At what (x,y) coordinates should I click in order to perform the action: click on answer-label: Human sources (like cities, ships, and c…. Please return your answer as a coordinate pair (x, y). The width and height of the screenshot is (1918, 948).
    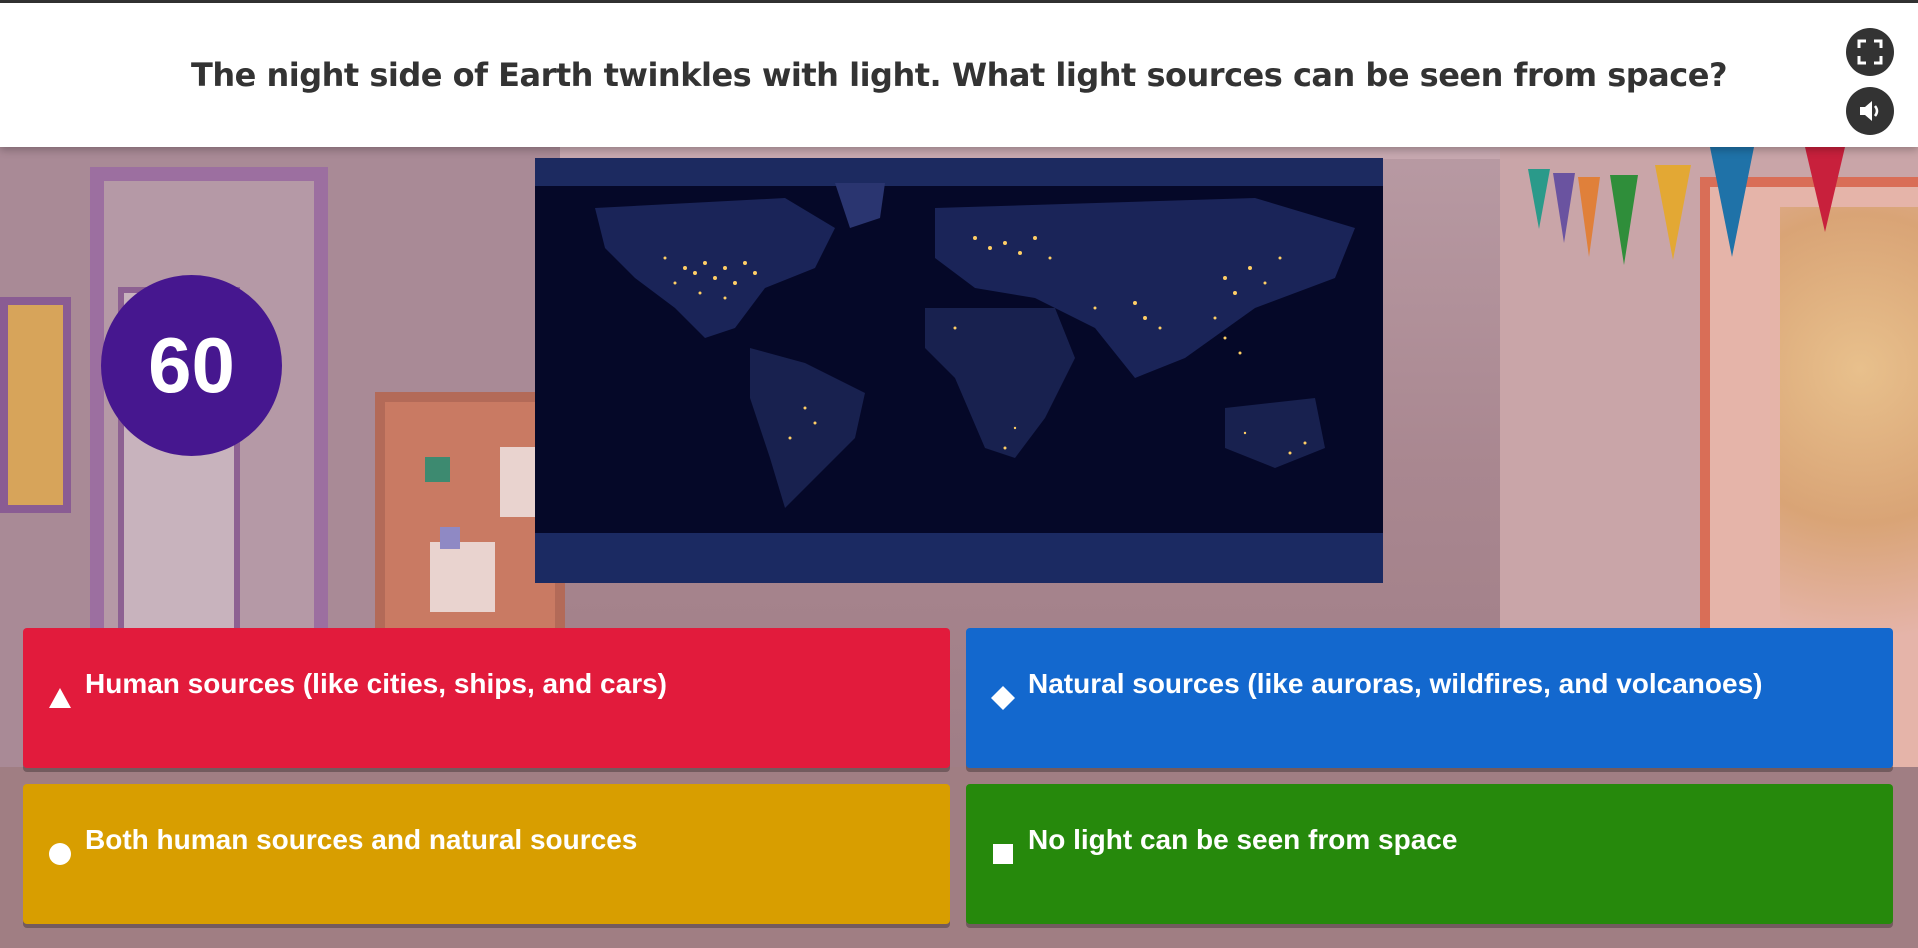
    Looking at the image, I should click on (376, 683).